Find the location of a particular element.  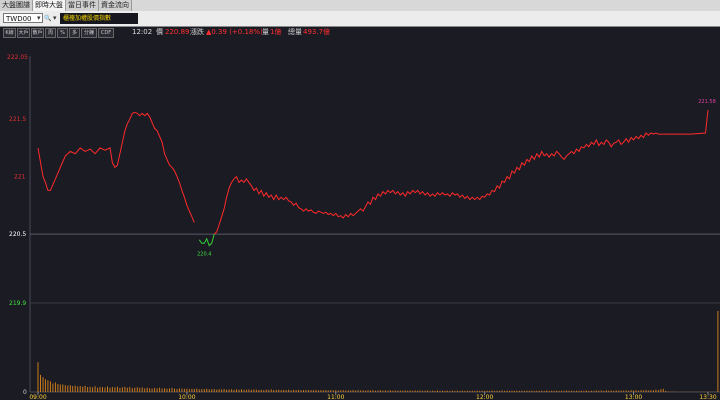

y-tick-label: 221.5 is located at coordinates (17, 119).